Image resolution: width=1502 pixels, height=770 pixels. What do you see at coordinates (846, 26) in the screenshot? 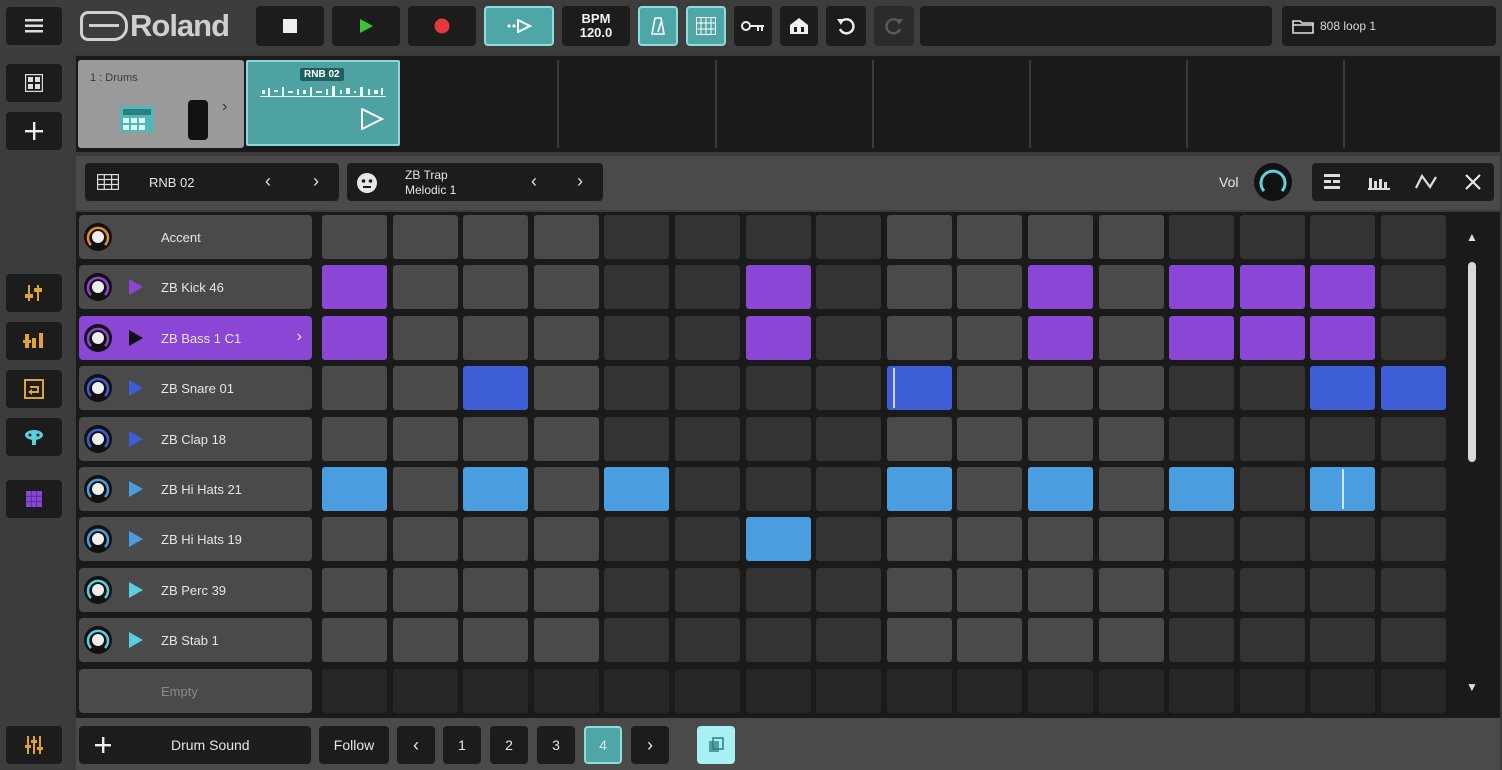
I see `undo-button` at bounding box center [846, 26].